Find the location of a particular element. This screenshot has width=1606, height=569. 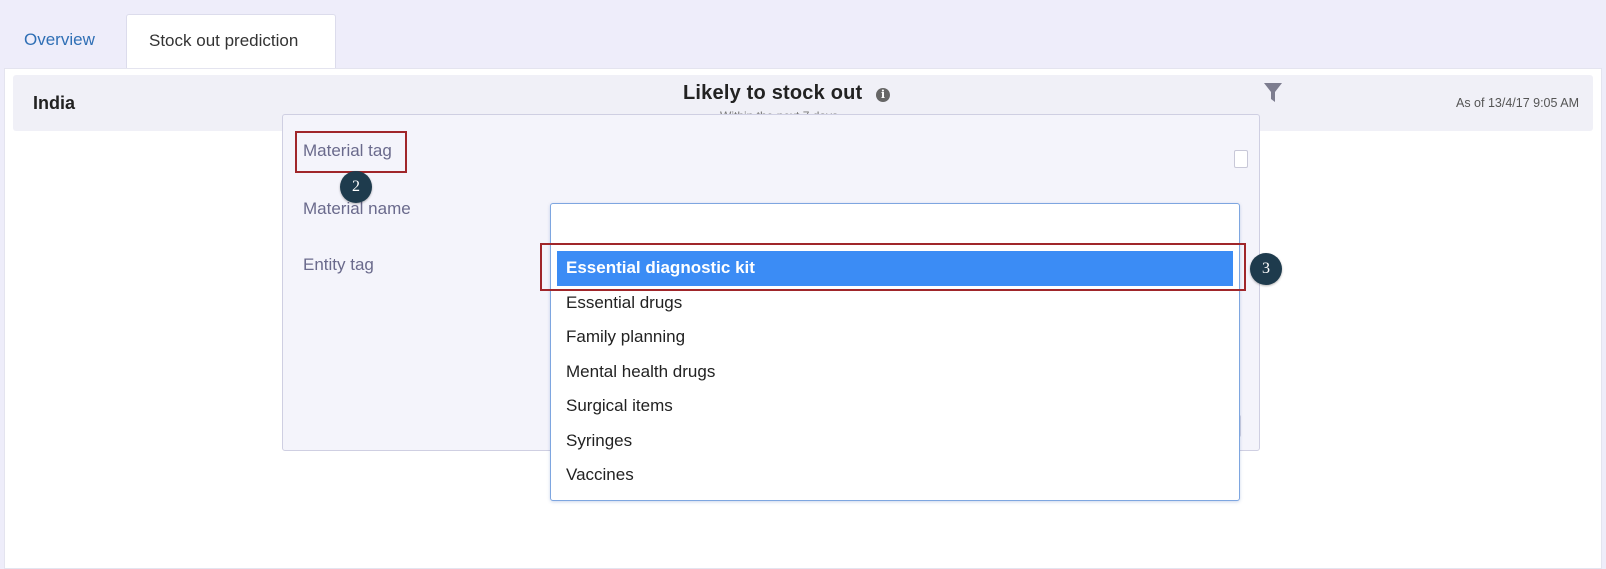

option-highlight-box is located at coordinates (893, 267).